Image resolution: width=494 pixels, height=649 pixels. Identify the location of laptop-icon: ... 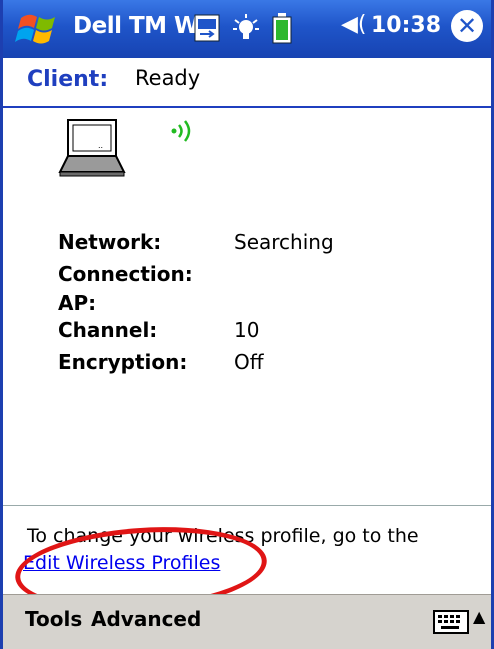
(92, 148).